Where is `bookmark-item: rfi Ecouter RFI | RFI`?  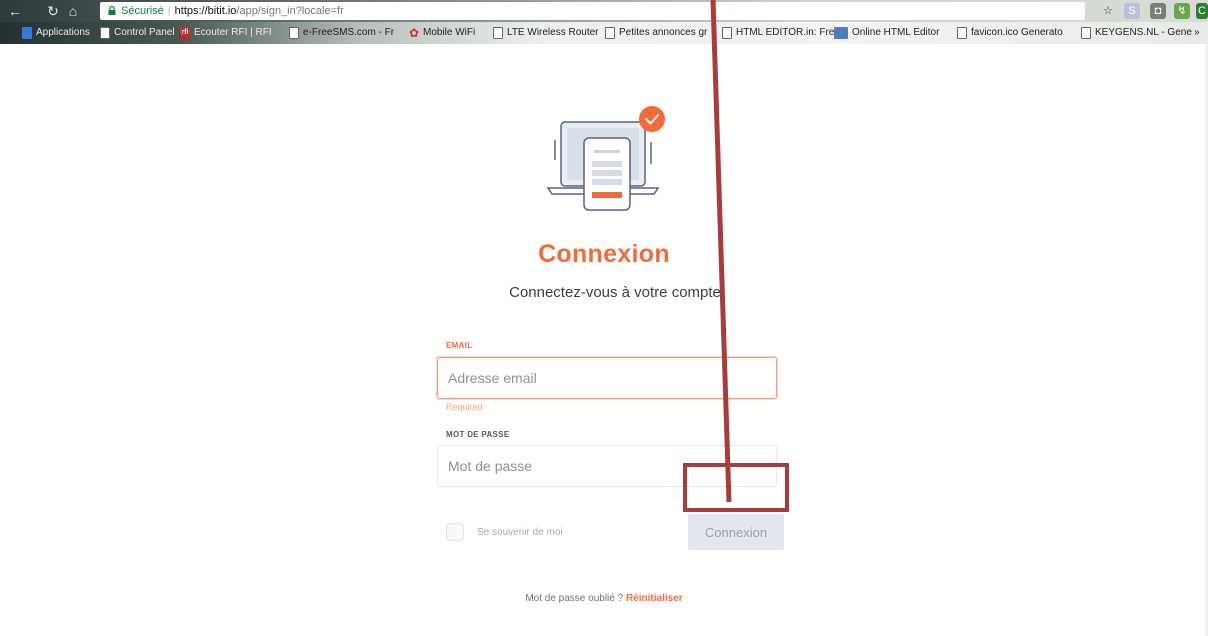 bookmark-item: rfi Ecouter RFI | RFI is located at coordinates (226, 33).